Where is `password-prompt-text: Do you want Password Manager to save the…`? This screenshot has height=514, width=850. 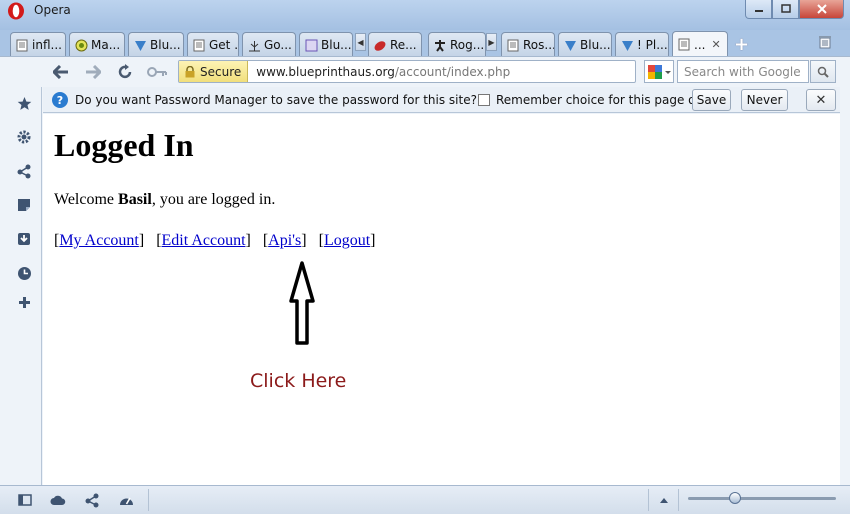 password-prompt-text: Do you want Password Manager to save the… is located at coordinates (276, 100).